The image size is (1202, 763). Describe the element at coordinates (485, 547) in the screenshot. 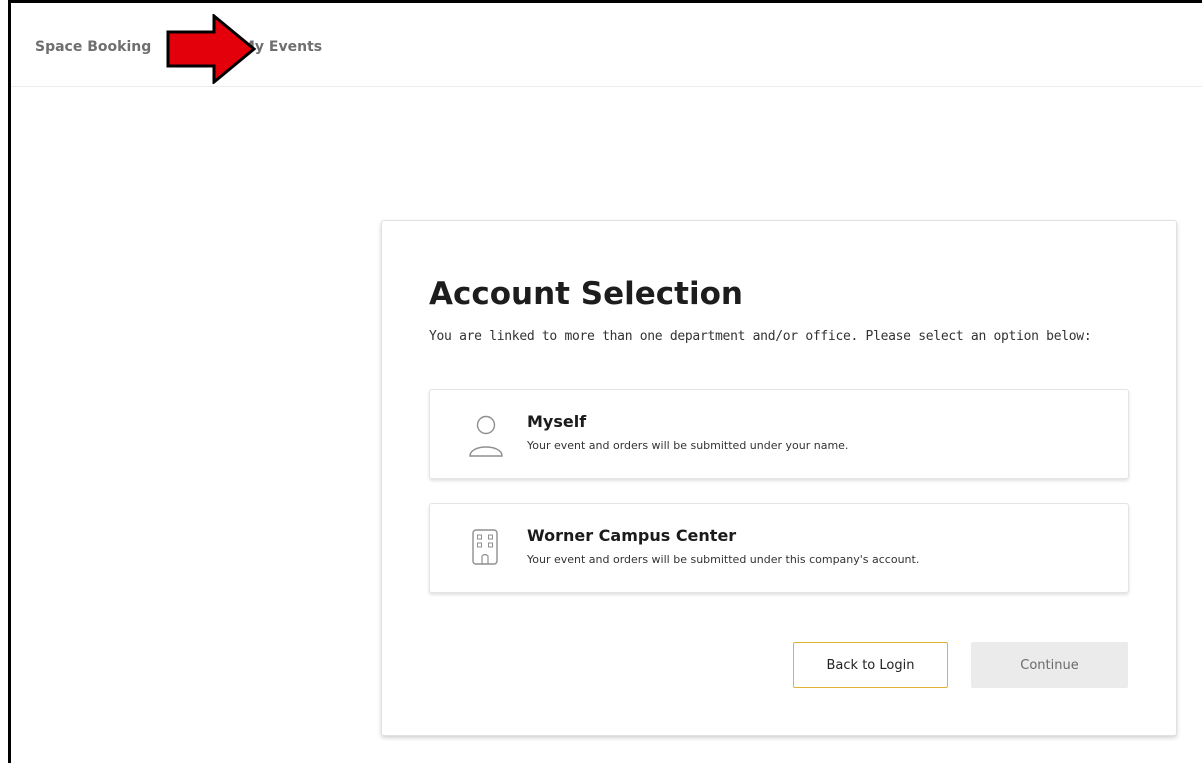

I see `building-icon` at that location.